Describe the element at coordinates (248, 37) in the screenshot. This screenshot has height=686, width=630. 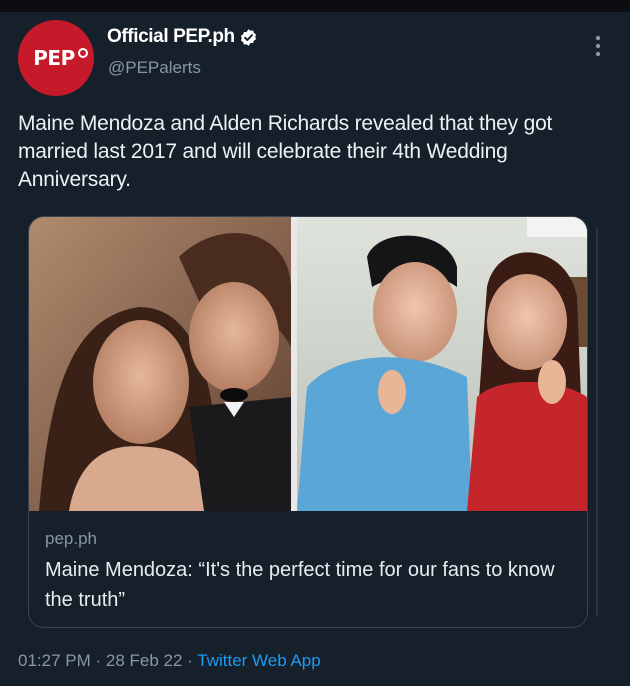
I see `verified-badge-icon` at that location.